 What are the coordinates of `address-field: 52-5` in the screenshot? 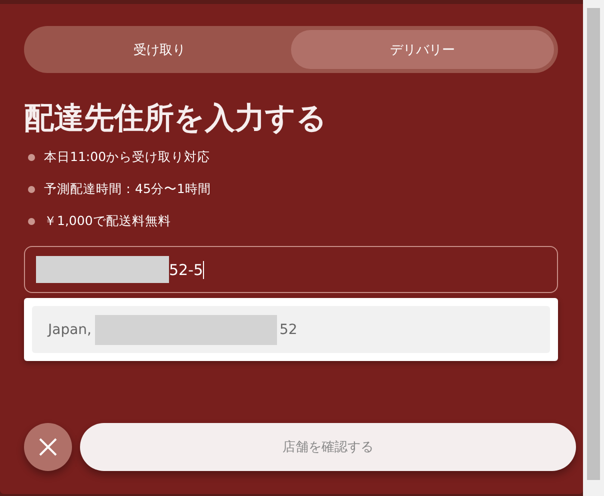 It's located at (291, 269).